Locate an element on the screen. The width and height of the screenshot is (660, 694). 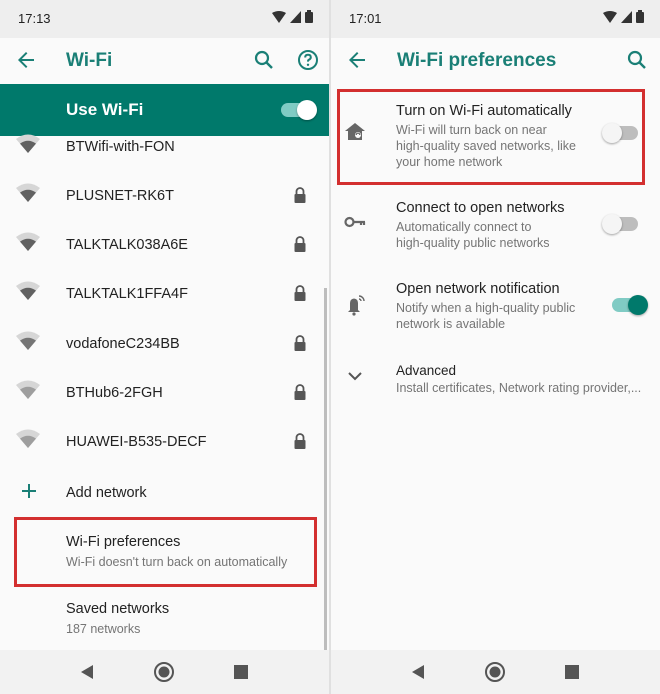
status-bar: 17:01 is located at coordinates (495, 19).